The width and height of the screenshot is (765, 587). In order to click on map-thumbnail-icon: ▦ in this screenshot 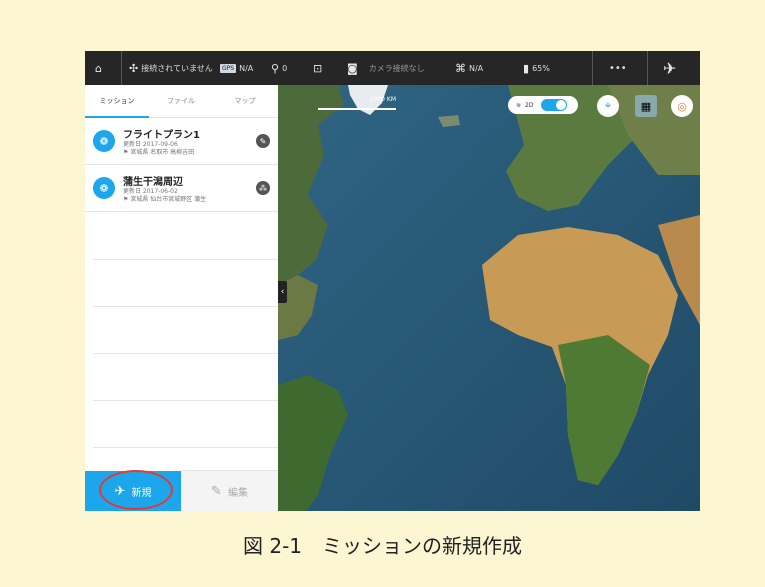, I will do `click(646, 106)`.